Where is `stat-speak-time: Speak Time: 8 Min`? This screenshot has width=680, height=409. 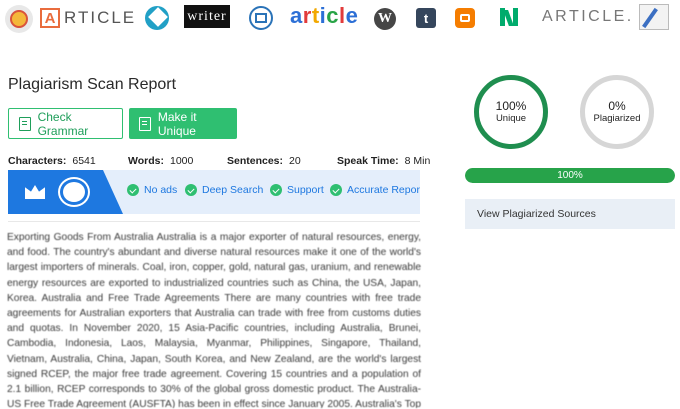 stat-speak-time: Speak Time: 8 Min is located at coordinates (384, 161).